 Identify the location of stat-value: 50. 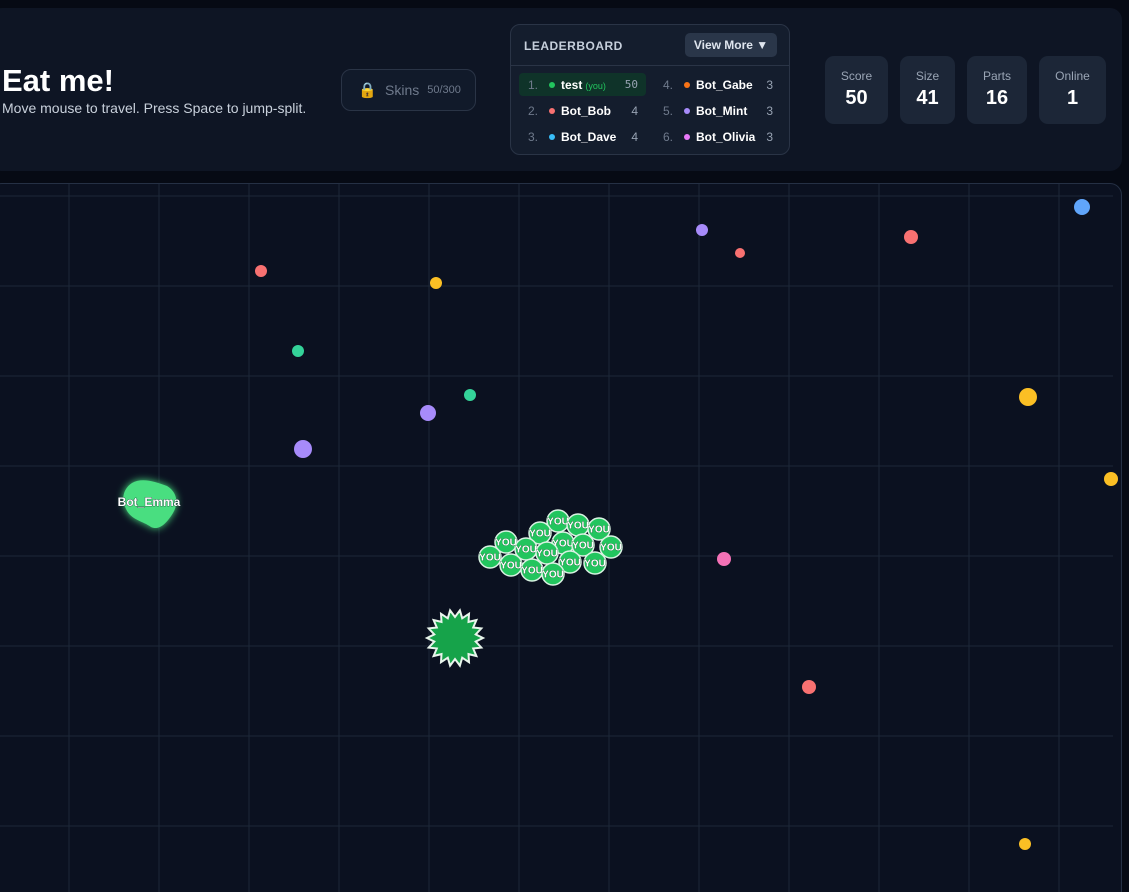
(856, 98).